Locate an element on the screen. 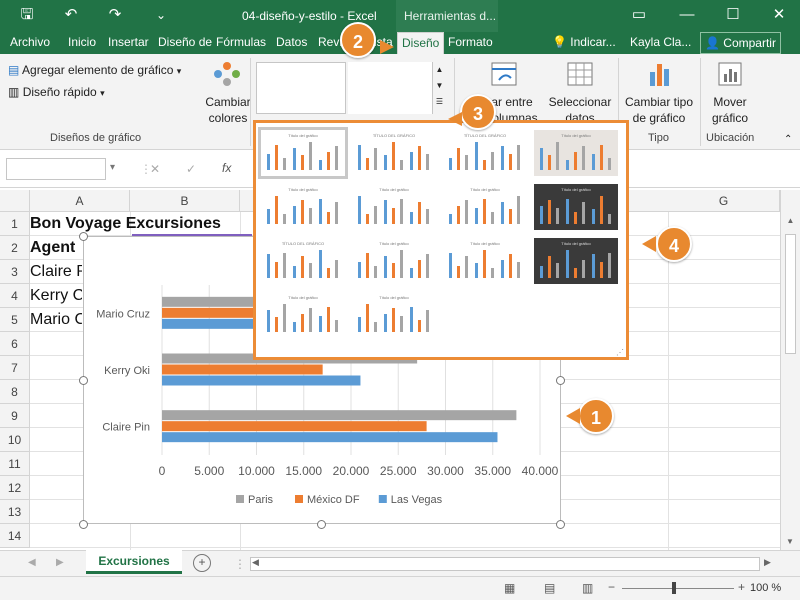  cell-a3: Claire P is located at coordinates (56, 272).